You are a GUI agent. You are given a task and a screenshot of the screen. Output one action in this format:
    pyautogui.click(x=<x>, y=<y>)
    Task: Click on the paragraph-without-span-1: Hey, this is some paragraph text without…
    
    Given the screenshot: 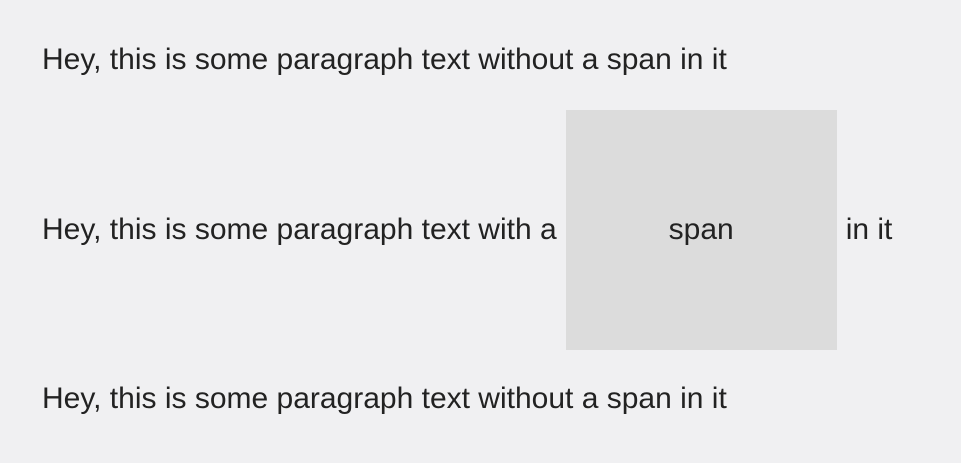 What is the action you would take?
    pyautogui.click(x=384, y=59)
    